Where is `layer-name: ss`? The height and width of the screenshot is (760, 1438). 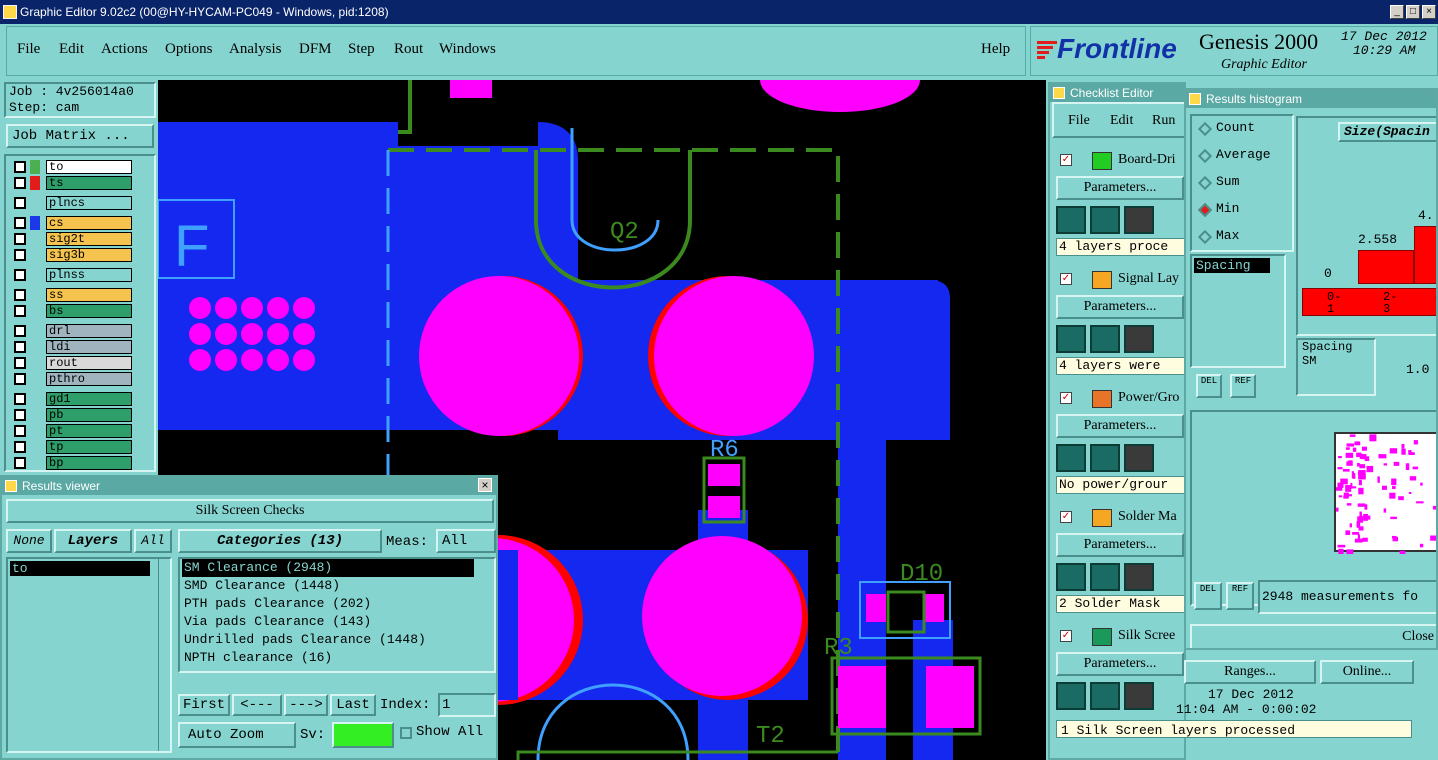
layer-name: ss is located at coordinates (89, 295).